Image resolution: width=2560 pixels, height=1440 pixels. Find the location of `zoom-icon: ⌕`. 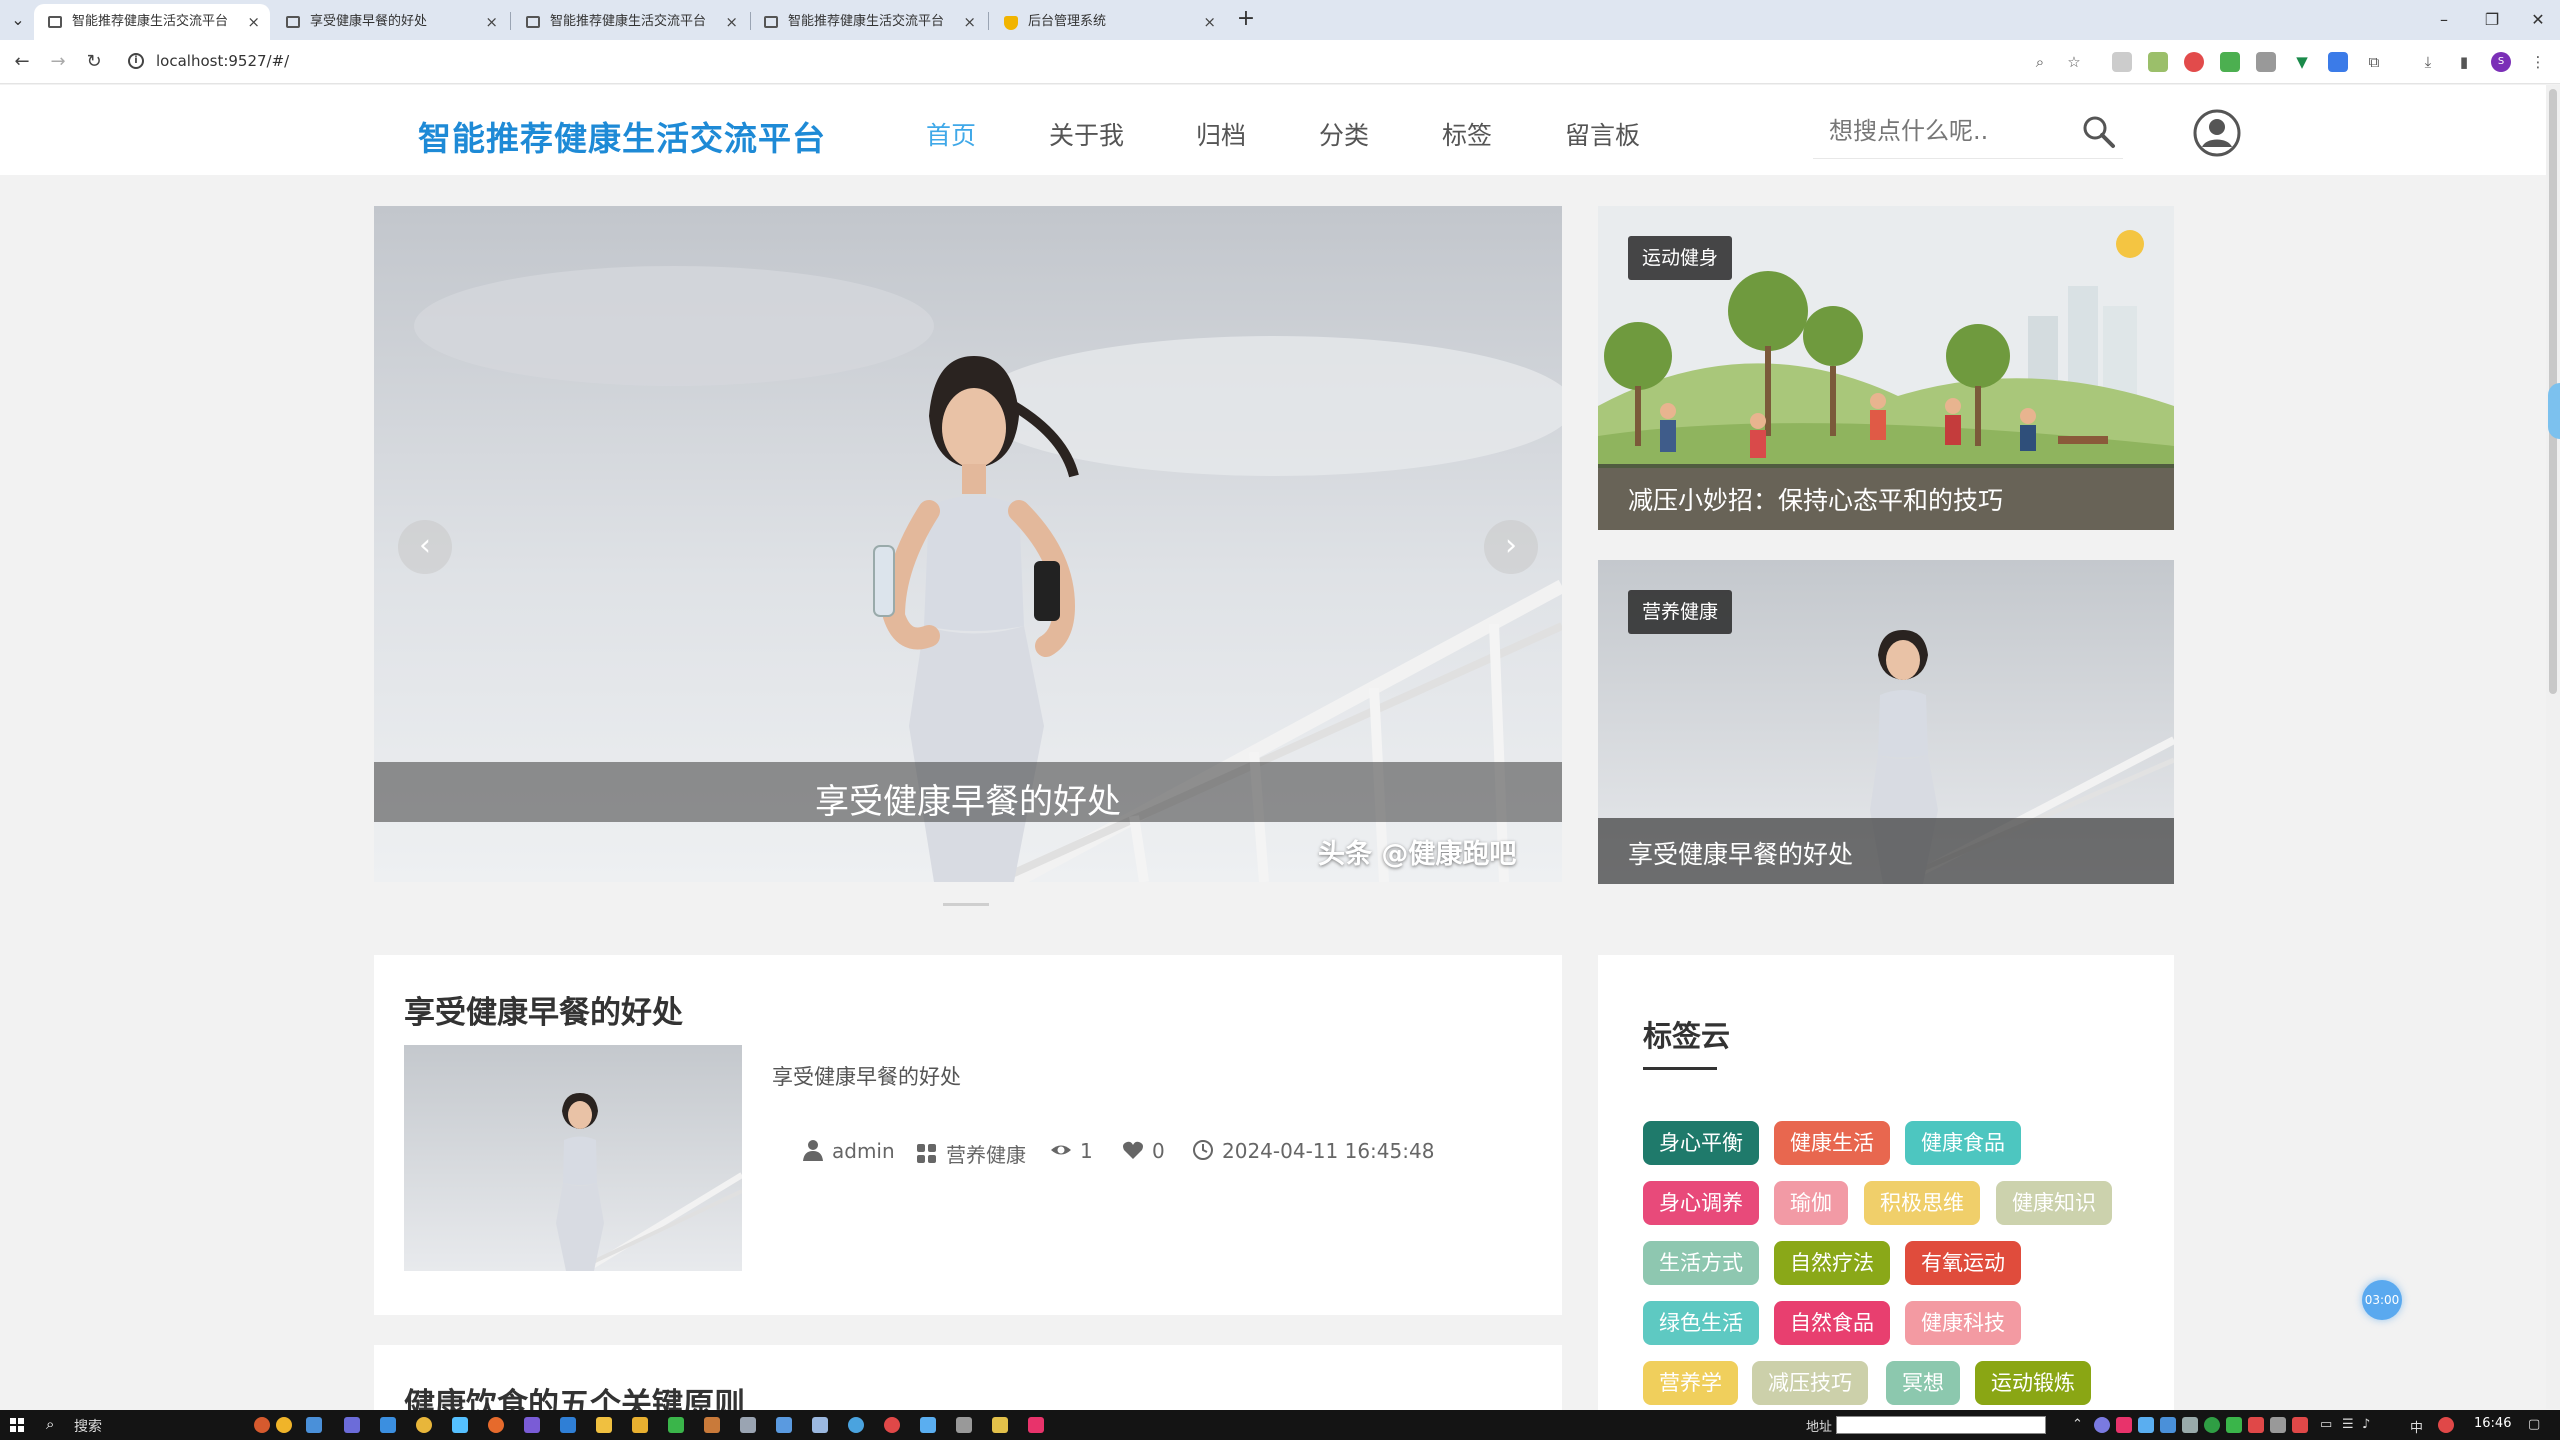

zoom-icon: ⌕ is located at coordinates (2040, 62).